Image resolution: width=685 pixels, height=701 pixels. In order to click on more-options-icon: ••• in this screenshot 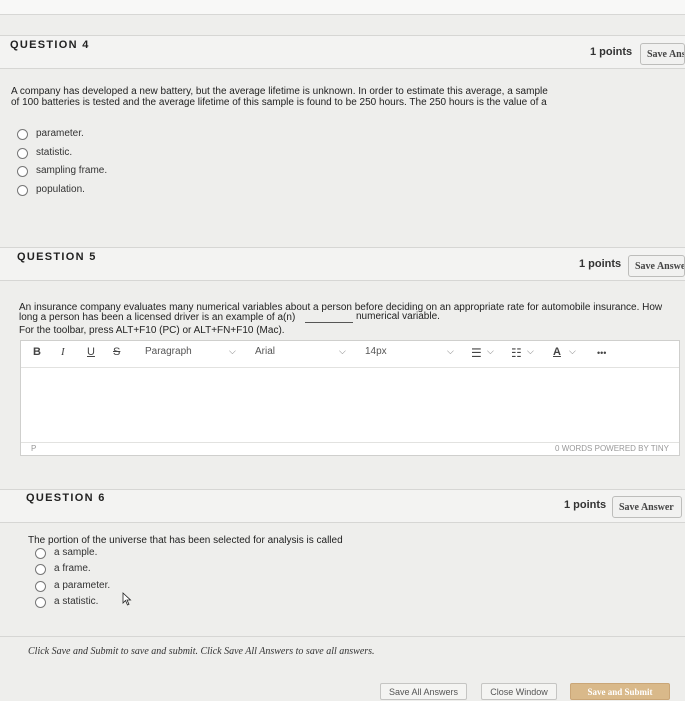, I will do `click(601, 353)`.